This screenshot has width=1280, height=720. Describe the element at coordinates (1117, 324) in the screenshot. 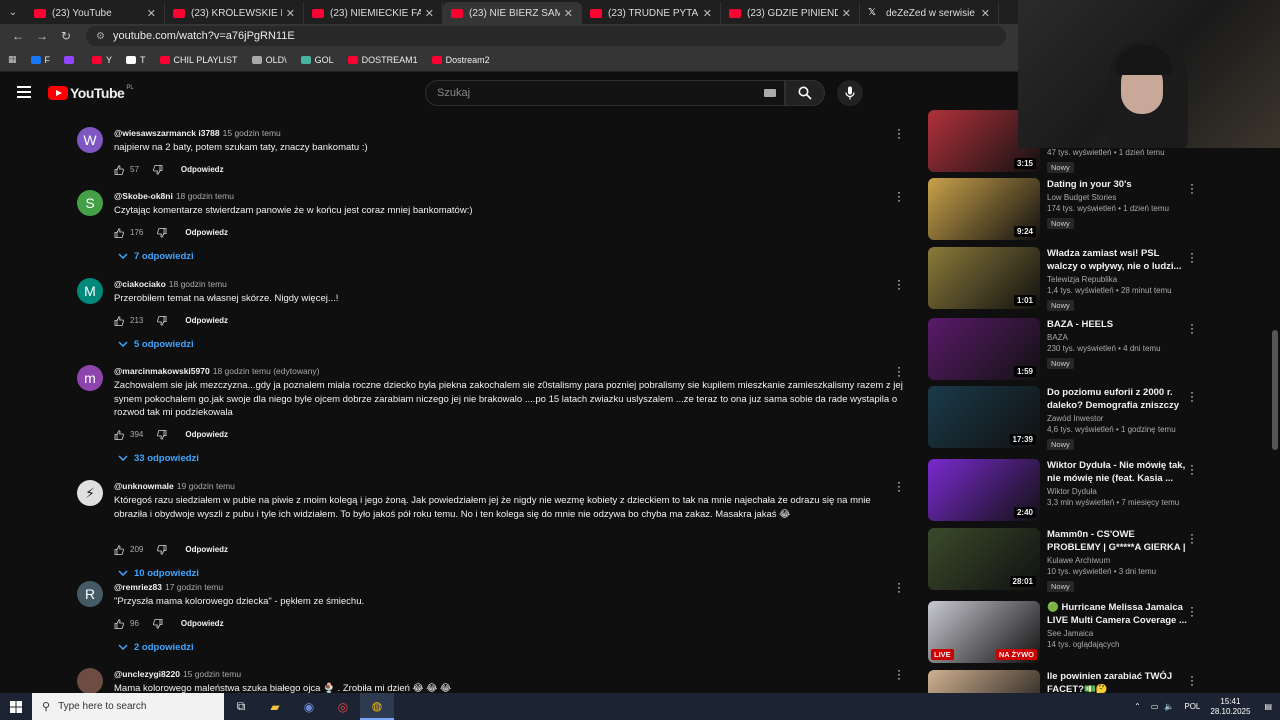

I see `video-title: BAZA - HEELS` at that location.